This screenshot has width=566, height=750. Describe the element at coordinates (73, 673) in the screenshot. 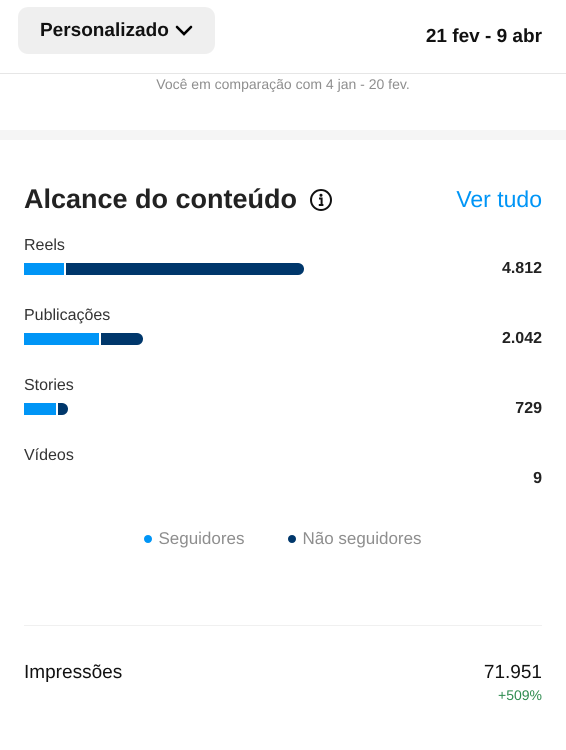

I see `impressions-label: Impressões` at that location.